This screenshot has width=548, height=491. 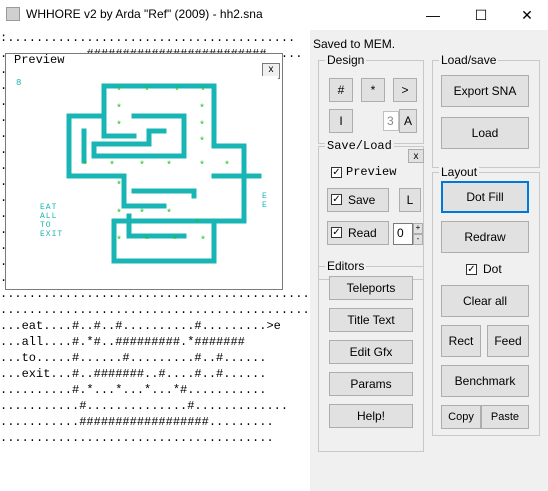 What do you see at coordinates (341, 90) in the screenshot?
I see `hash-button: #` at bounding box center [341, 90].